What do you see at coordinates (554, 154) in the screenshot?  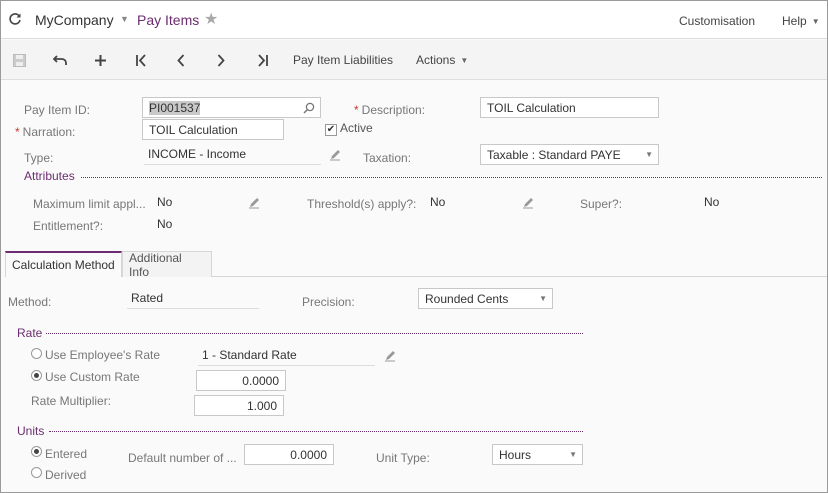 I see `taxation-value: Taxable : Standard PAYE` at bounding box center [554, 154].